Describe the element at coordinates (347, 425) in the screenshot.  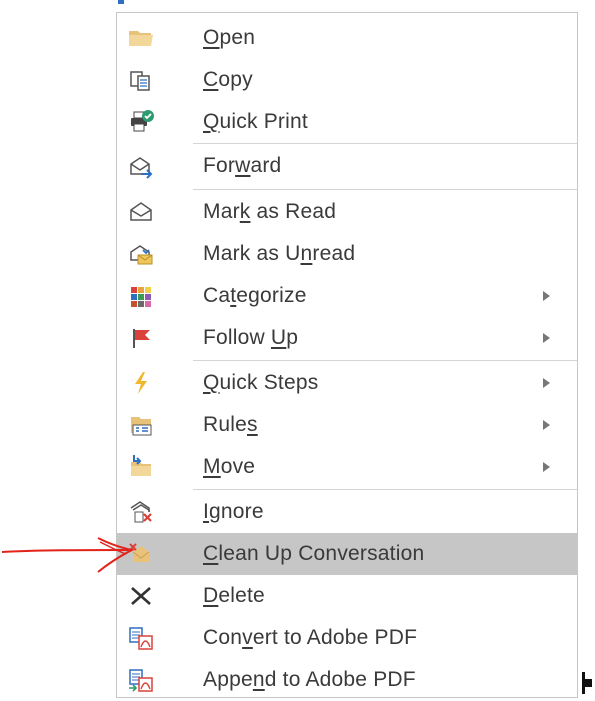
I see `menu-item-rules: Rules` at that location.